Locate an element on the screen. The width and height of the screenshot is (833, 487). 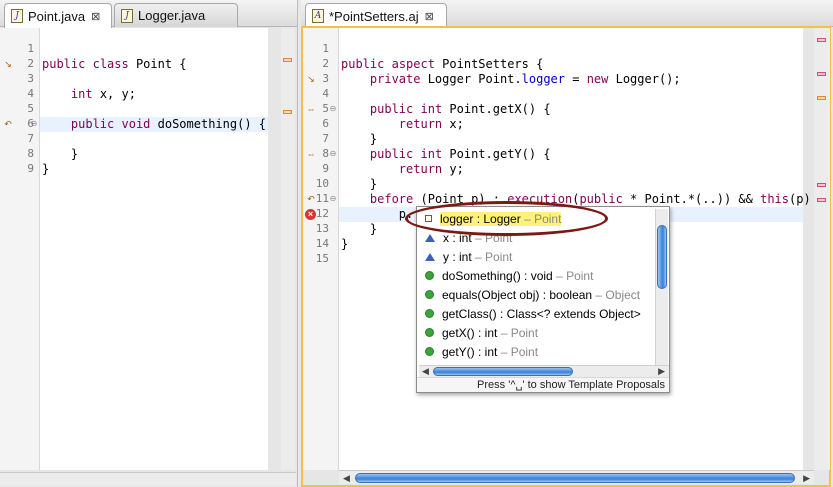
proposal-item: getY() : int – Point is located at coordinates (536, 351).